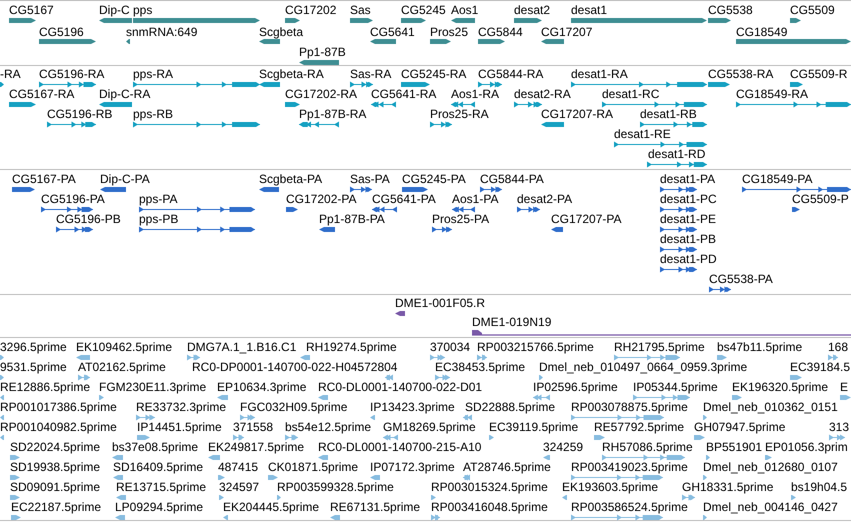 The width and height of the screenshot is (851, 522). What do you see at coordinates (351, 347) in the screenshot?
I see `feature-label: RH19274.5prime` at bounding box center [351, 347].